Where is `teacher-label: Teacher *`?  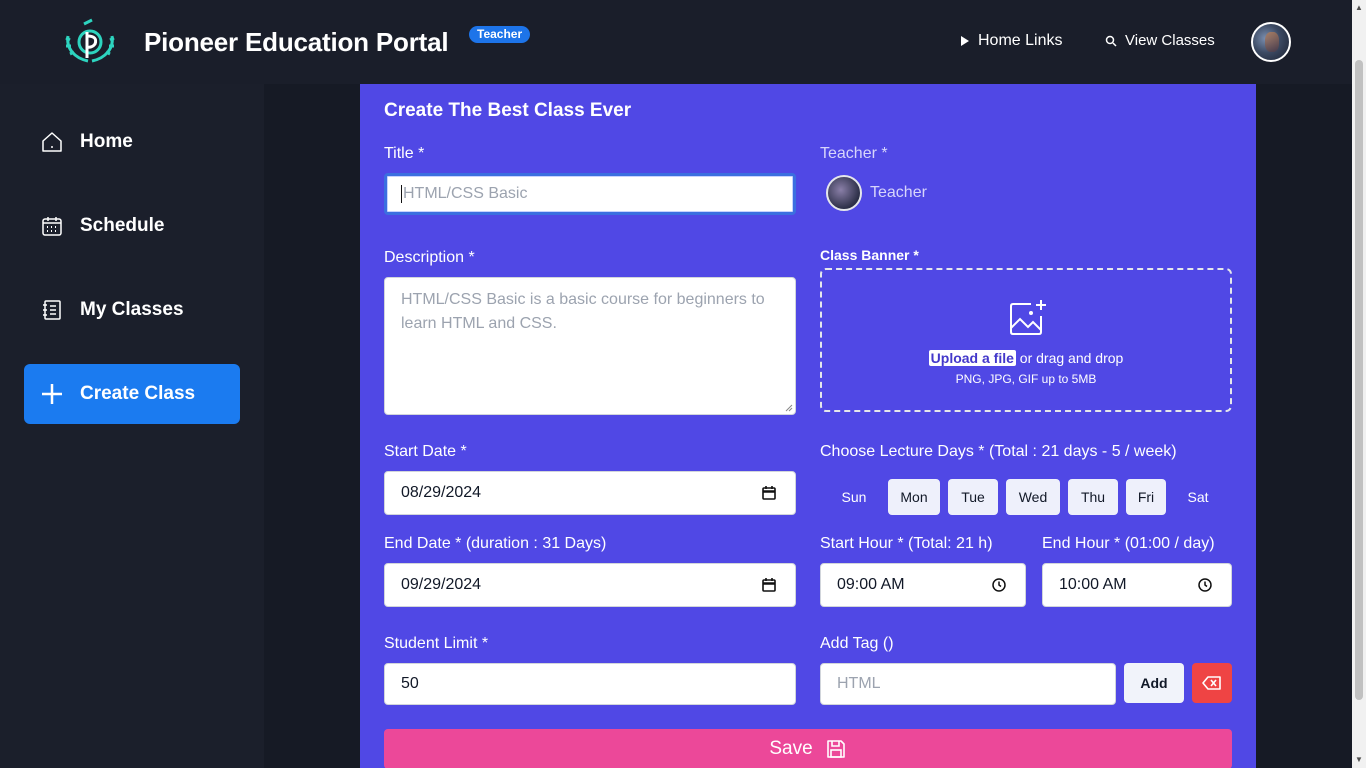
teacher-label: Teacher * is located at coordinates (854, 153).